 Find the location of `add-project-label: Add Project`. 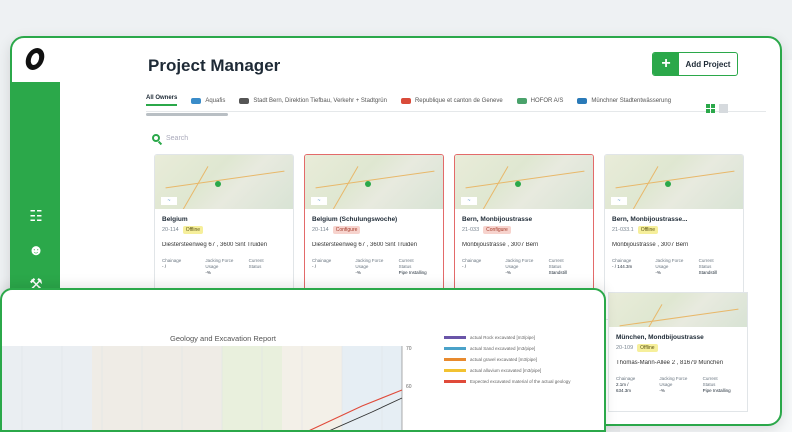

add-project-label: Add Project is located at coordinates (708, 64).